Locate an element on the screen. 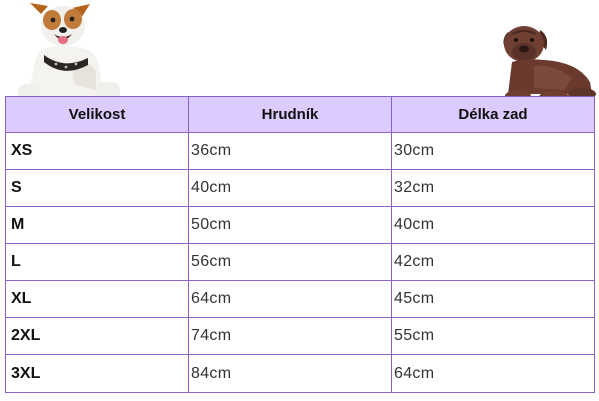 The height and width of the screenshot is (401, 599). size-cell: S is located at coordinates (97, 188).